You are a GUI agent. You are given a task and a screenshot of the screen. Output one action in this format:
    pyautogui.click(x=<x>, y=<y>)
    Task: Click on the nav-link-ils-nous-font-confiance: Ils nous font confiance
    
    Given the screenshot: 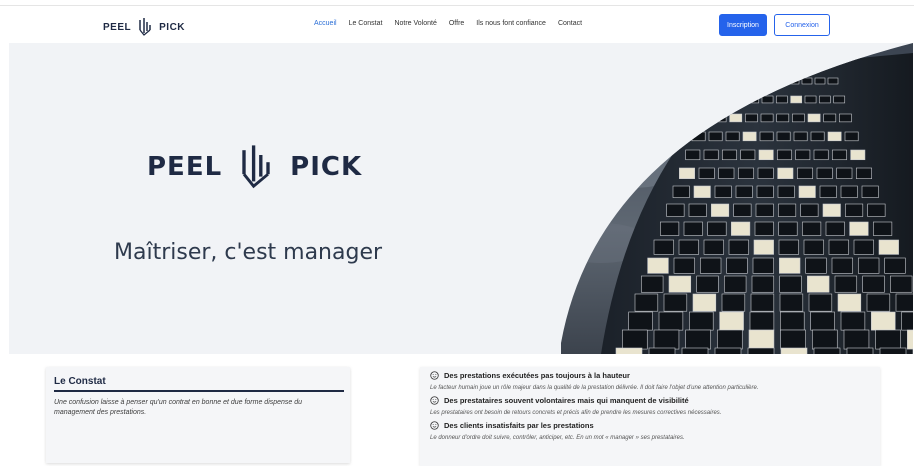 What is the action you would take?
    pyautogui.click(x=511, y=23)
    